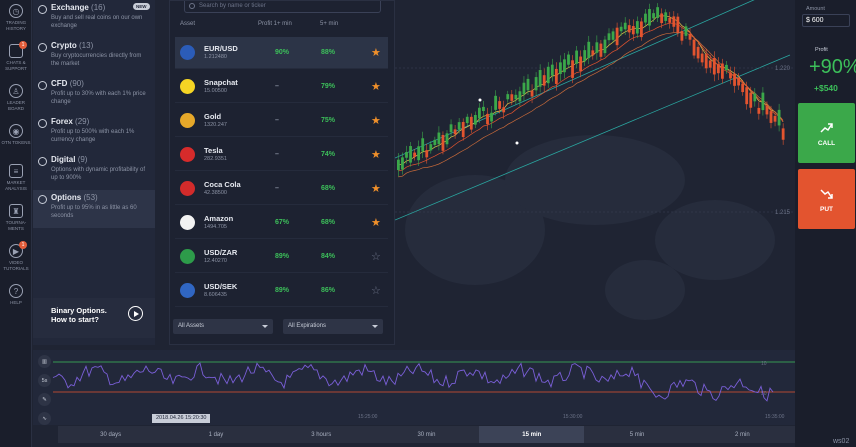 The width and height of the screenshot is (856, 447). Describe the element at coordinates (328, 120) in the screenshot. I see `profit-5min: 75%` at that location.